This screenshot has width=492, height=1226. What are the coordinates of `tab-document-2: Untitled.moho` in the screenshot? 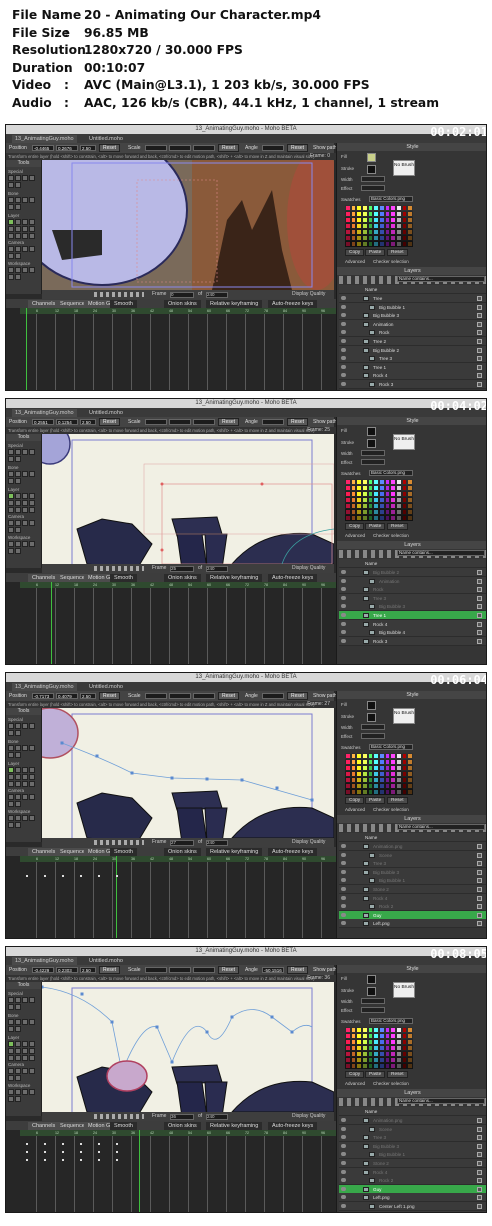 It's located at (106, 139).